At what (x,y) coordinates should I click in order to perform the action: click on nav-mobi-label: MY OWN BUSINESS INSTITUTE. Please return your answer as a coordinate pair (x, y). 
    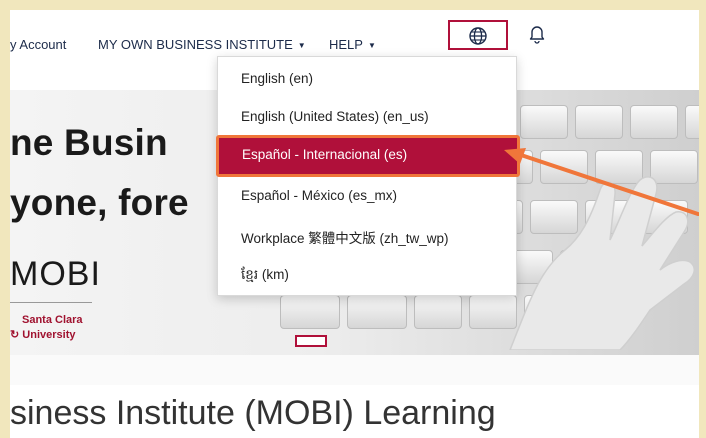
    Looking at the image, I should click on (195, 44).